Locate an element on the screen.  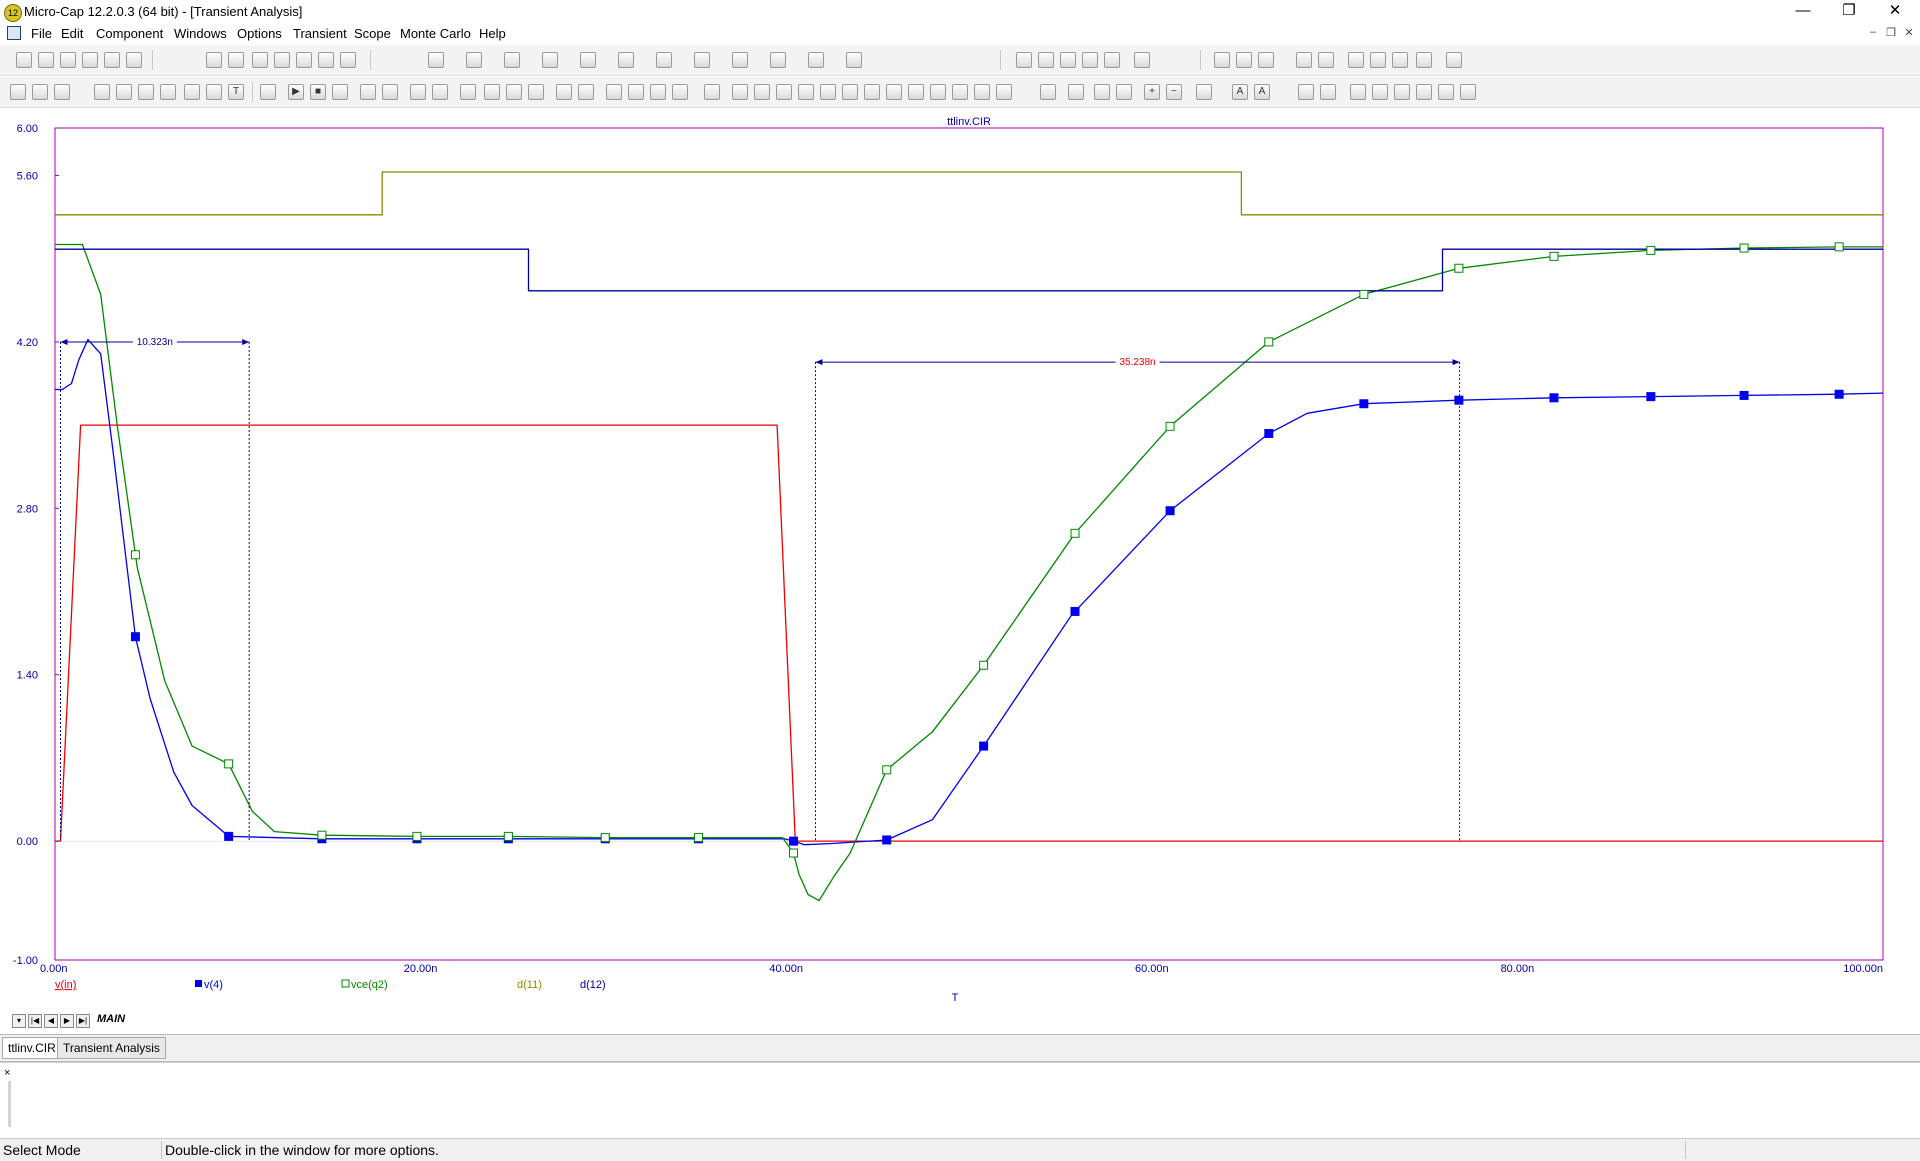
new-file-icon is located at coordinates (24, 60).